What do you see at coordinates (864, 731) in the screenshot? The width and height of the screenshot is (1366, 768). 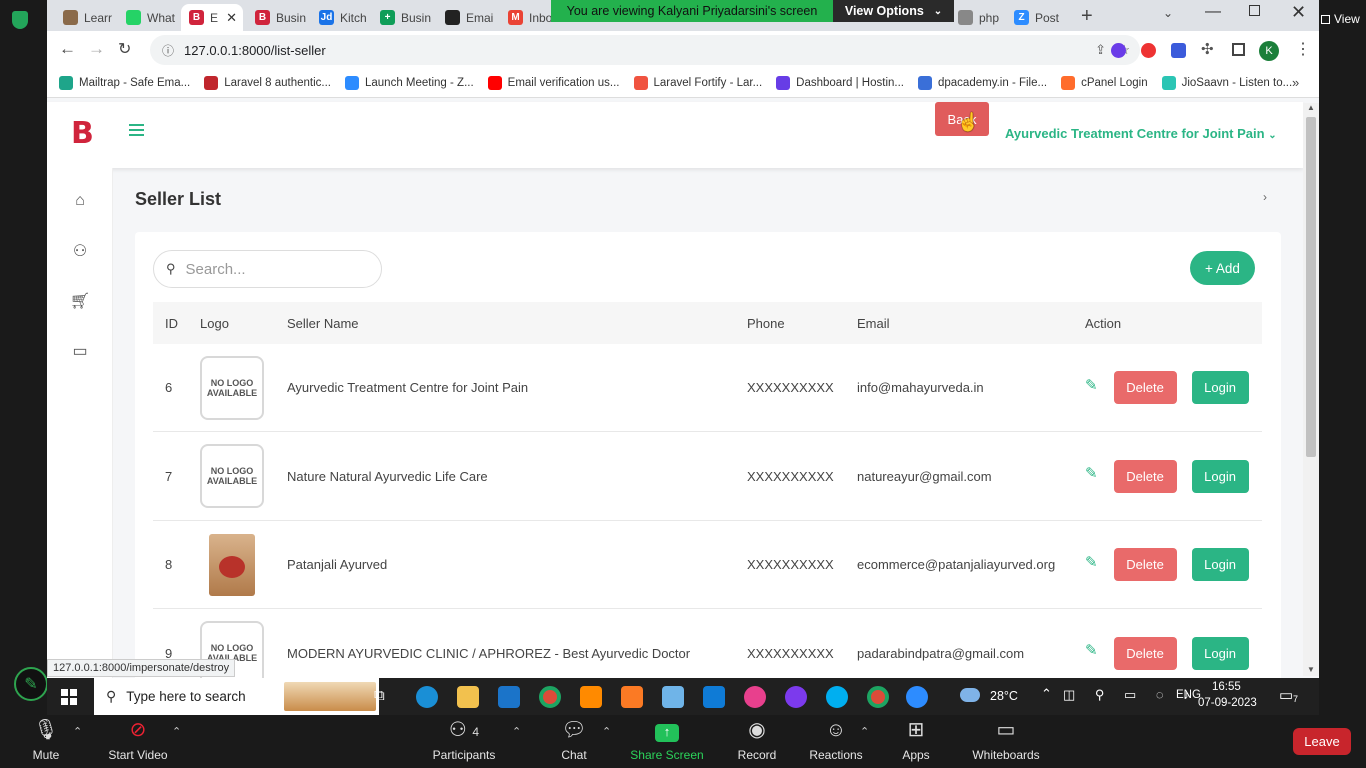 I see `reactions-chevron-icon: ⌃` at bounding box center [864, 731].